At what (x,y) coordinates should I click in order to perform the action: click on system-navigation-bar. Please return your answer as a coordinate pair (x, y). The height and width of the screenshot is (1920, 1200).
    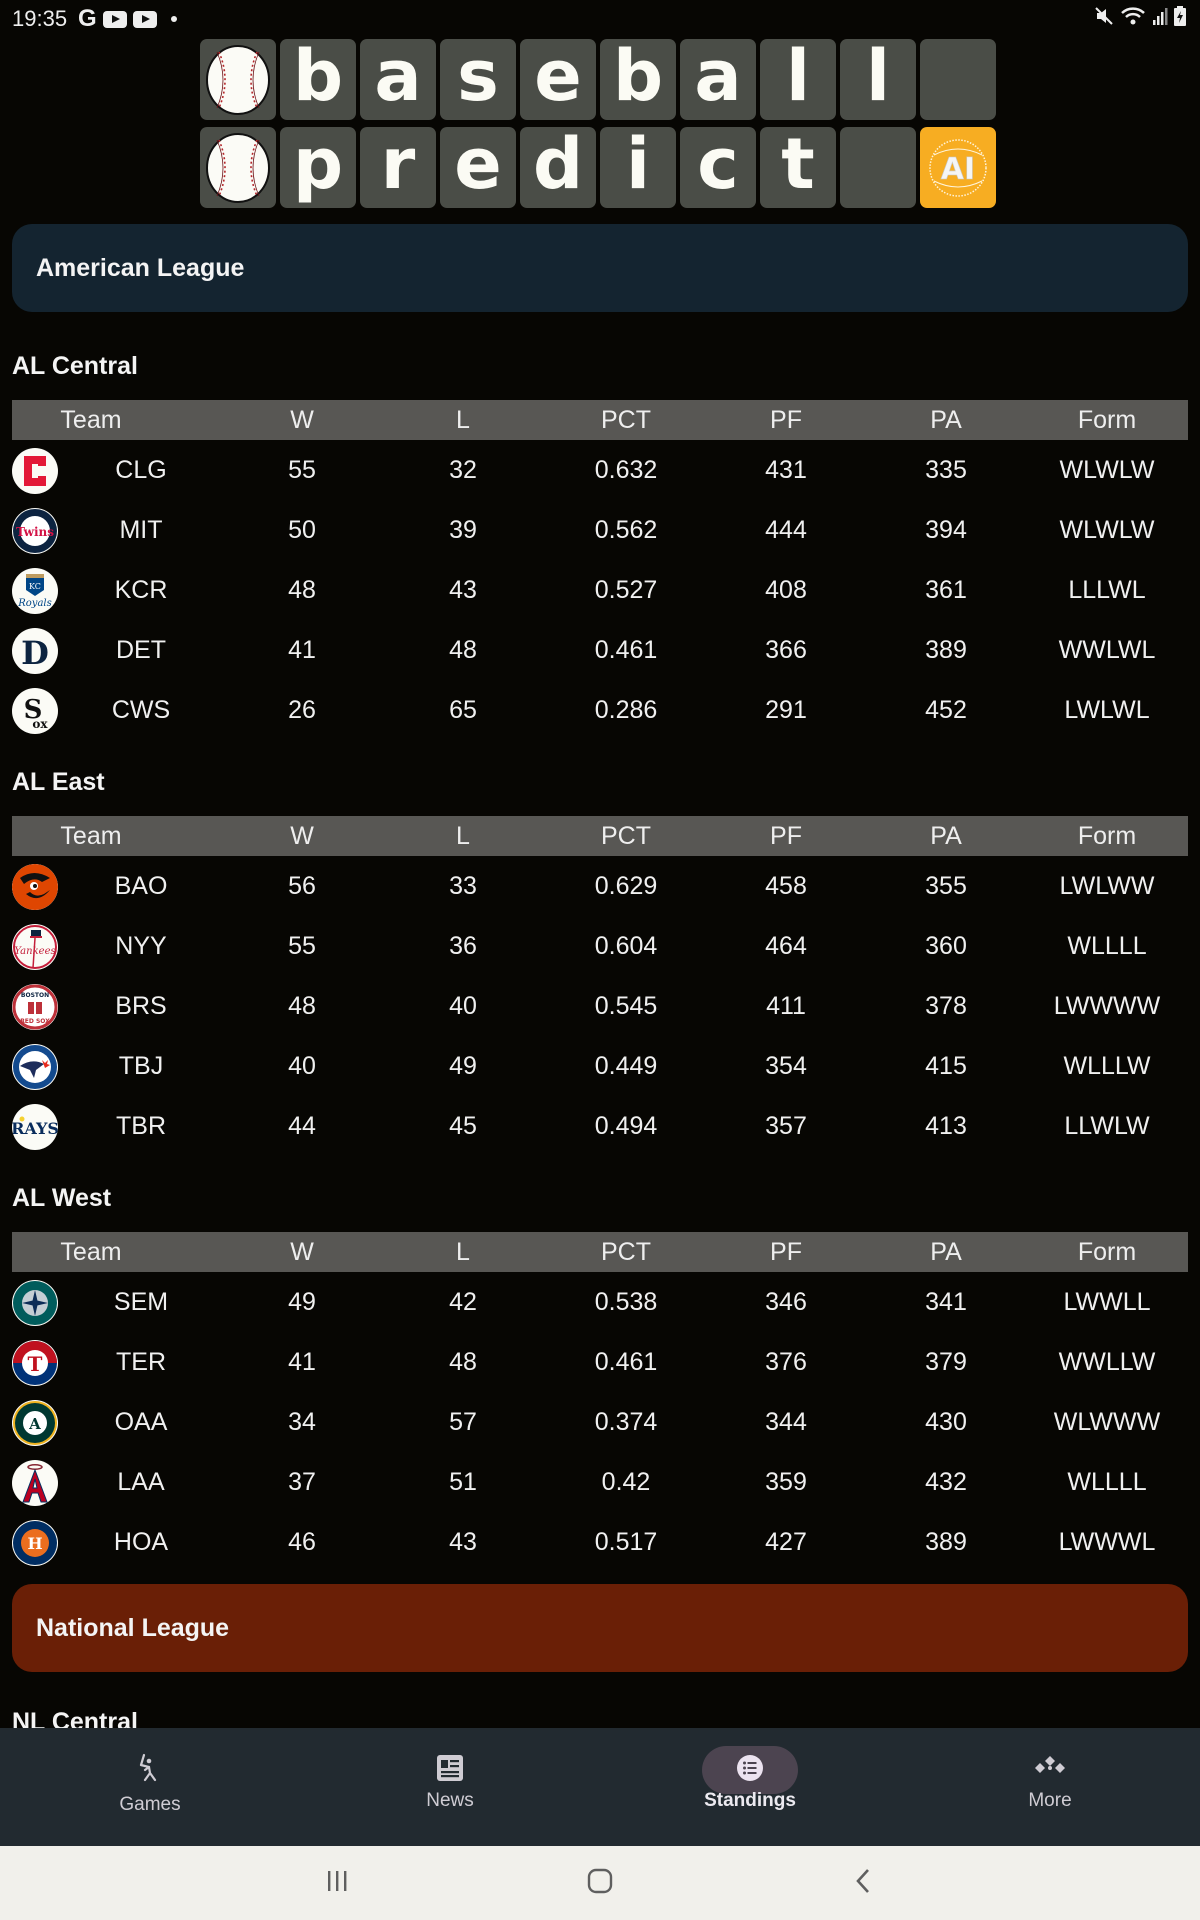
    Looking at the image, I should click on (600, 1883).